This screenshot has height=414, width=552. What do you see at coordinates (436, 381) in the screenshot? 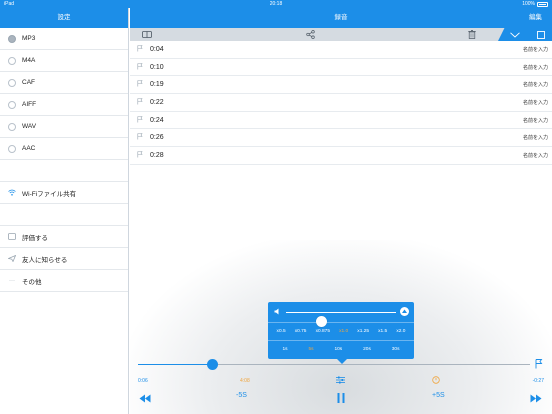
I see `timer-icon` at bounding box center [436, 381].